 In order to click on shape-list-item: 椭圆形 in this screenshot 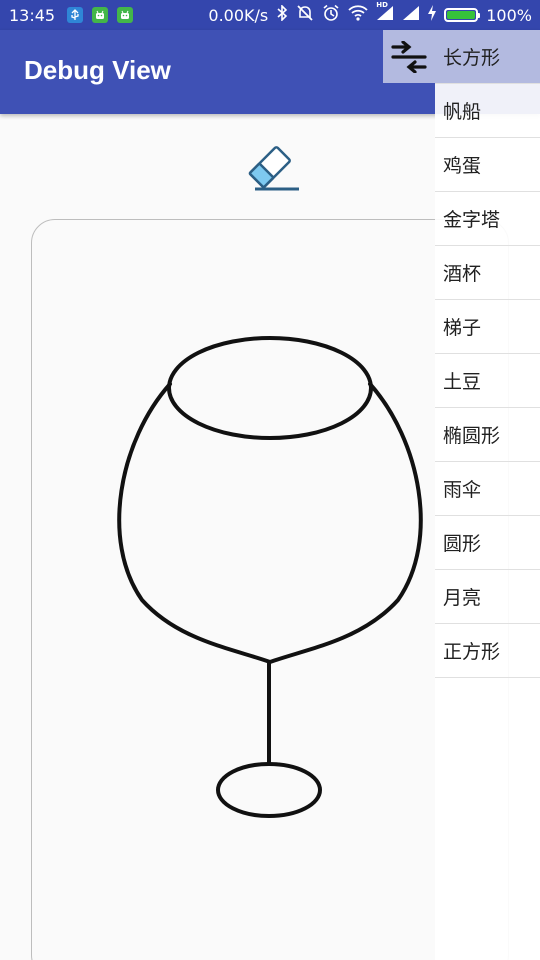, I will do `click(487, 435)`.